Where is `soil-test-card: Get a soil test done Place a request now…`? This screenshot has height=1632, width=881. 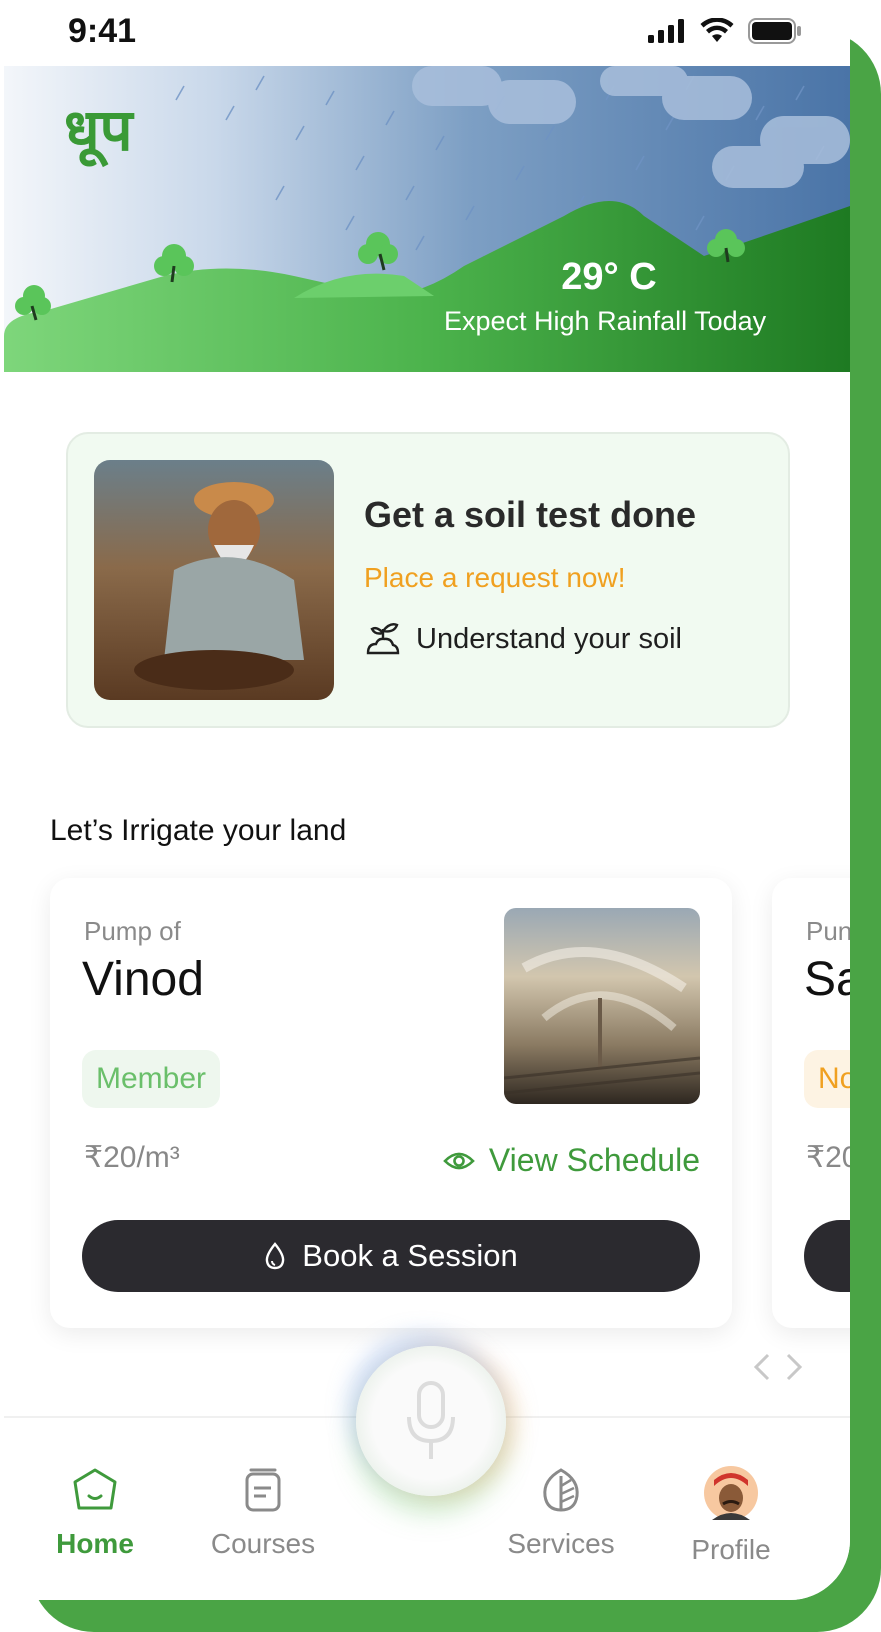
soil-test-card: Get a soil test done Place a request now… is located at coordinates (428, 580).